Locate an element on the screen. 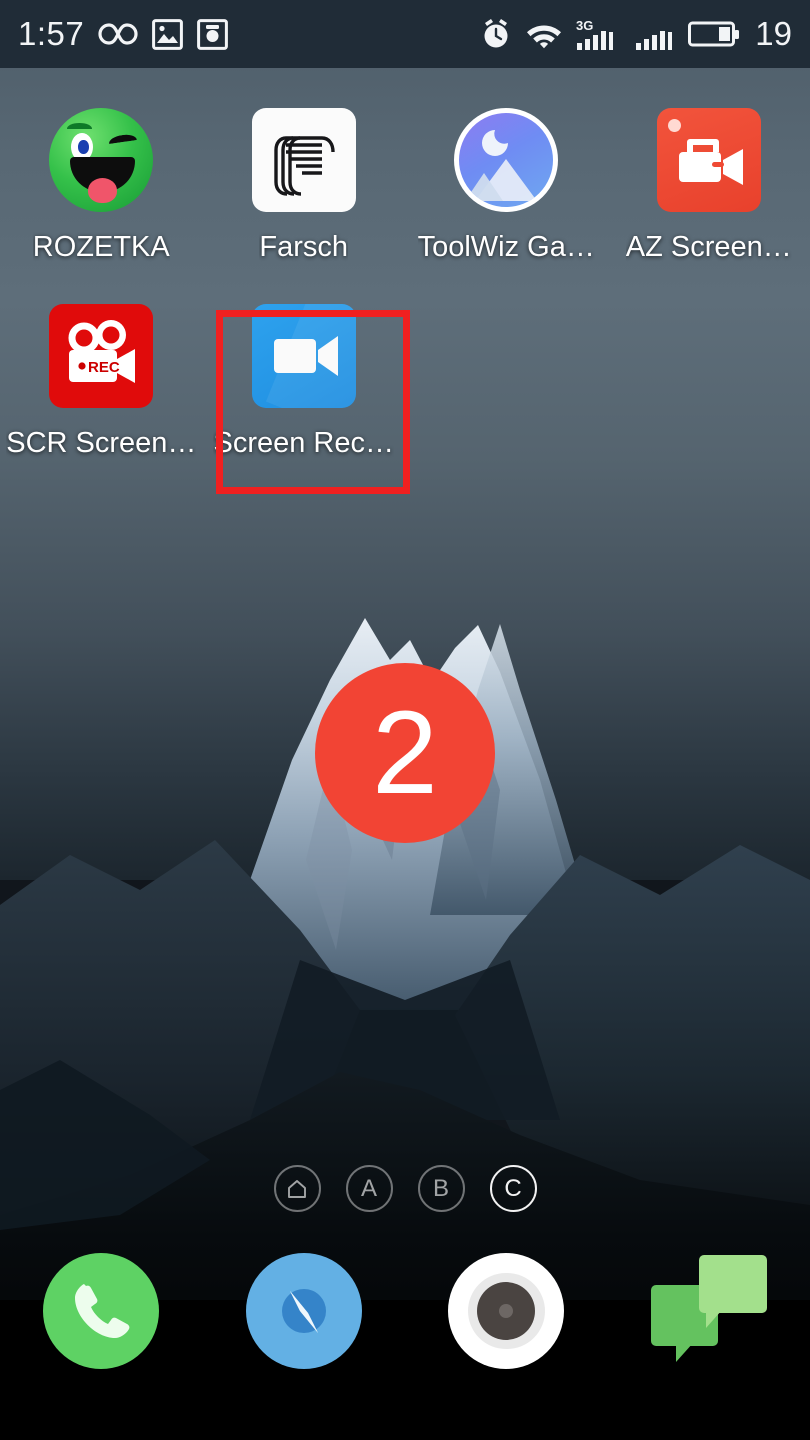  photo-icon is located at coordinates (168, 34).